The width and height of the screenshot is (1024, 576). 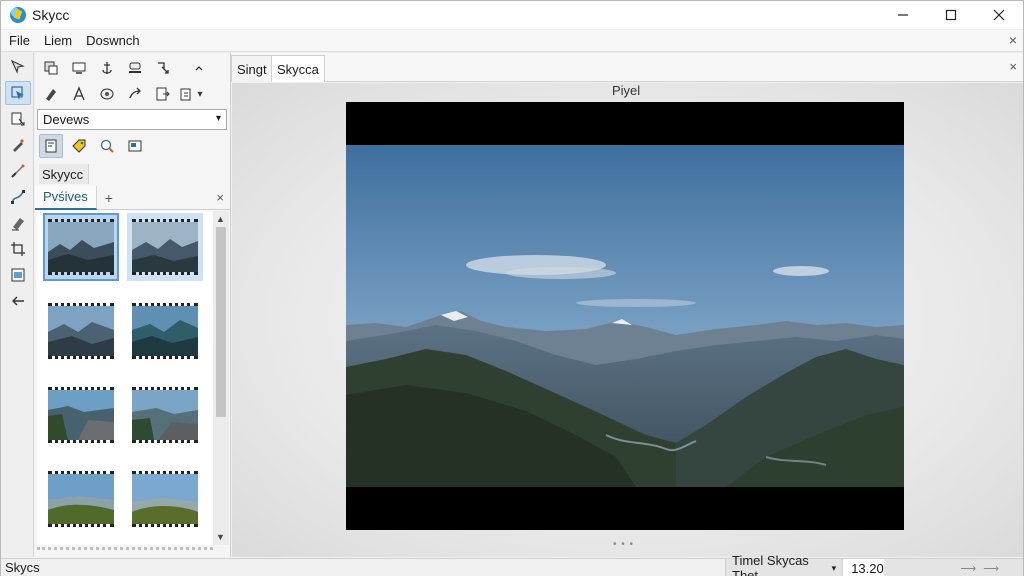 I want to click on scroll-down-arrow-icon: ▼, so click(x=220, y=537).